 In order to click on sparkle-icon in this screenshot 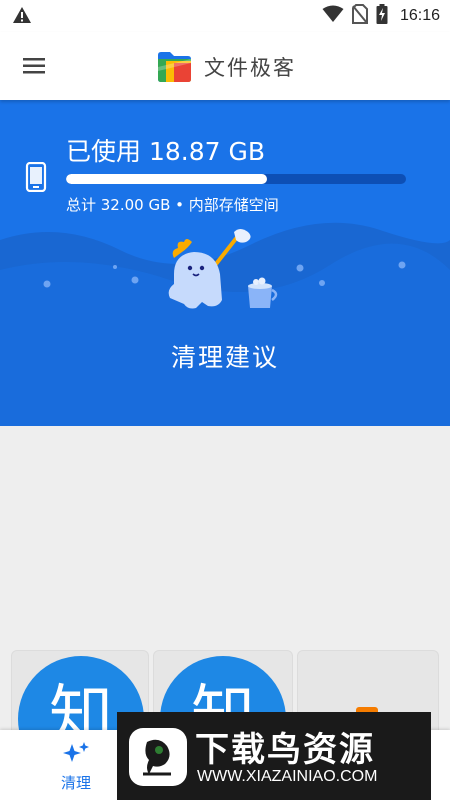, I will do `click(76, 756)`.